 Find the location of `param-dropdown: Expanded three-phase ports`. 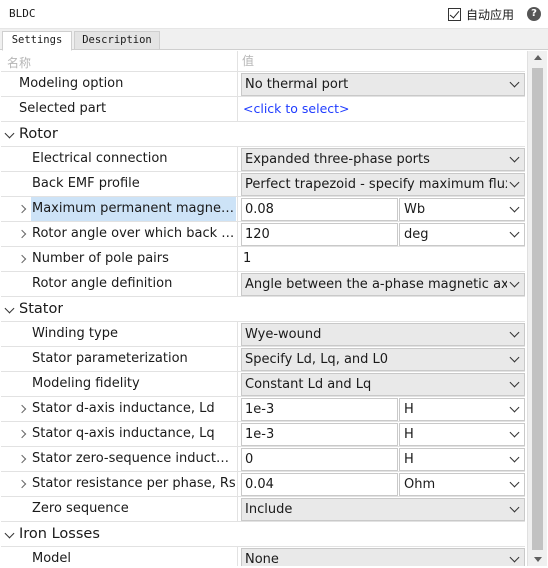

param-dropdown: Expanded three-phase ports is located at coordinates (383, 159).